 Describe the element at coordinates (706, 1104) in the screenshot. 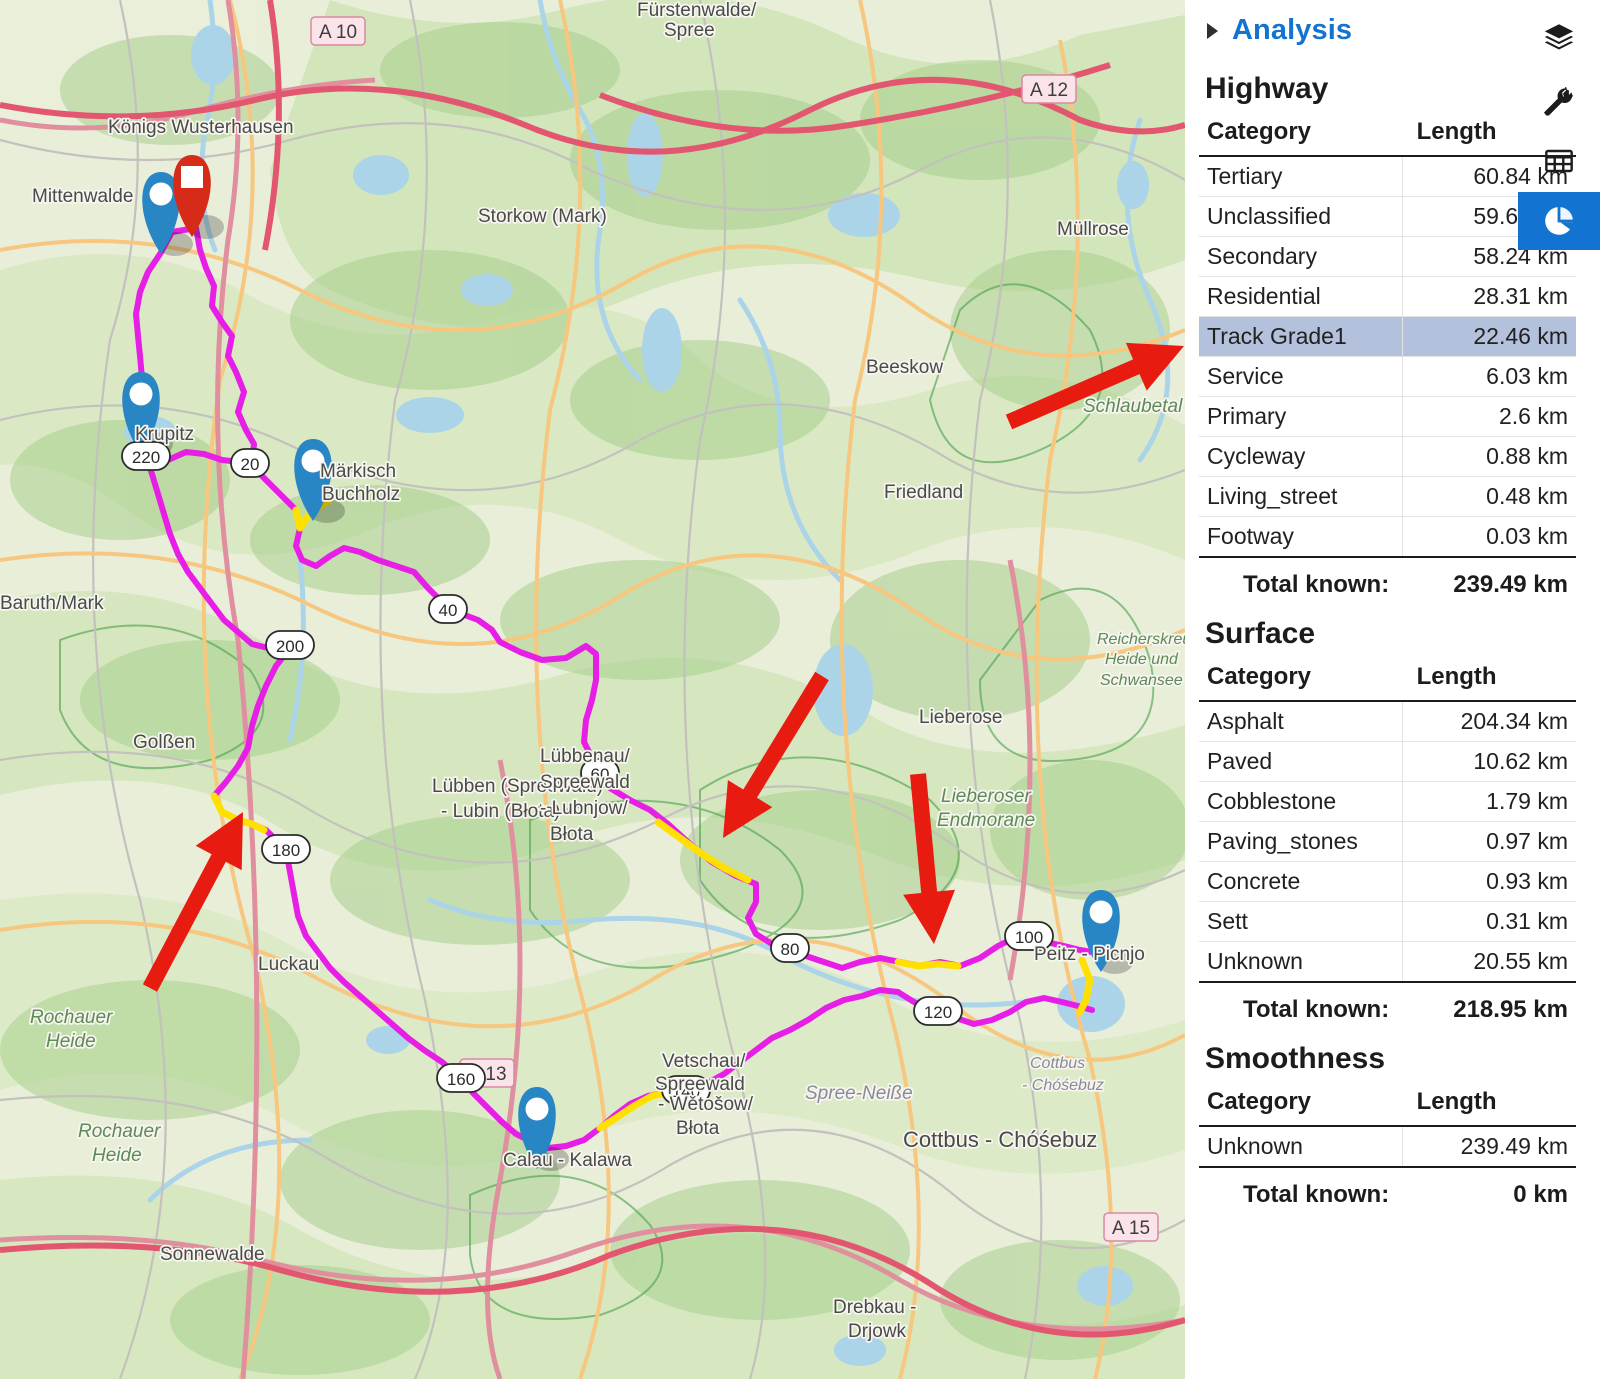

I see `map-place-label: - Wětošow/` at that location.